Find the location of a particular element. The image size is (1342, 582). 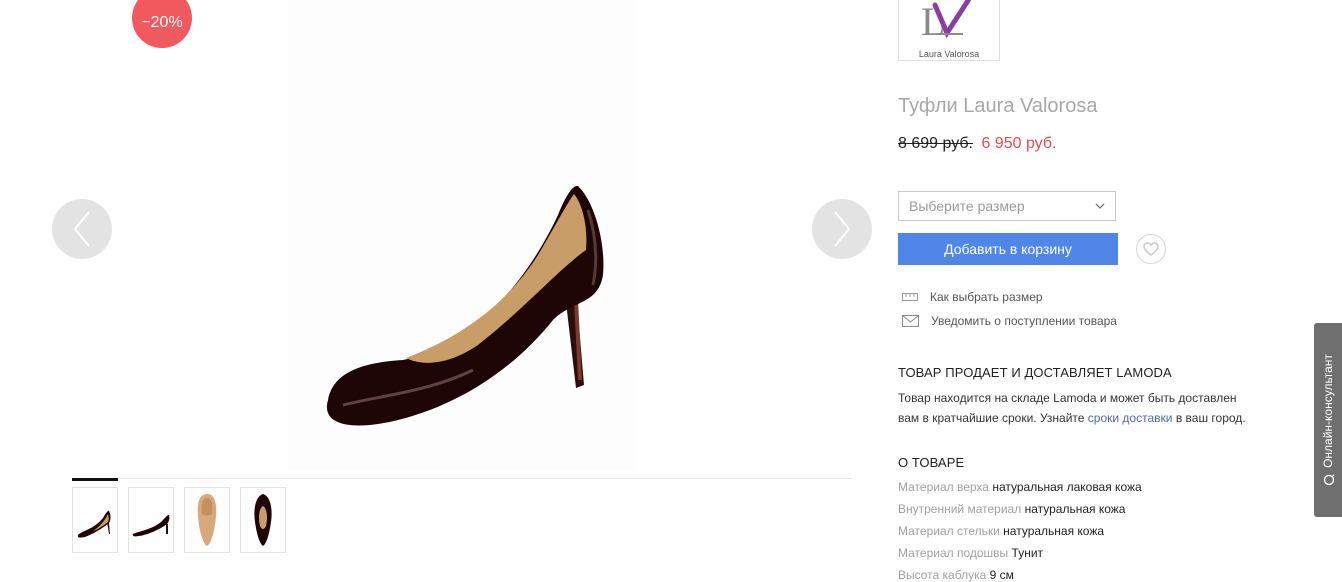

delivery-text-after: в ваш город. is located at coordinates (1209, 418).